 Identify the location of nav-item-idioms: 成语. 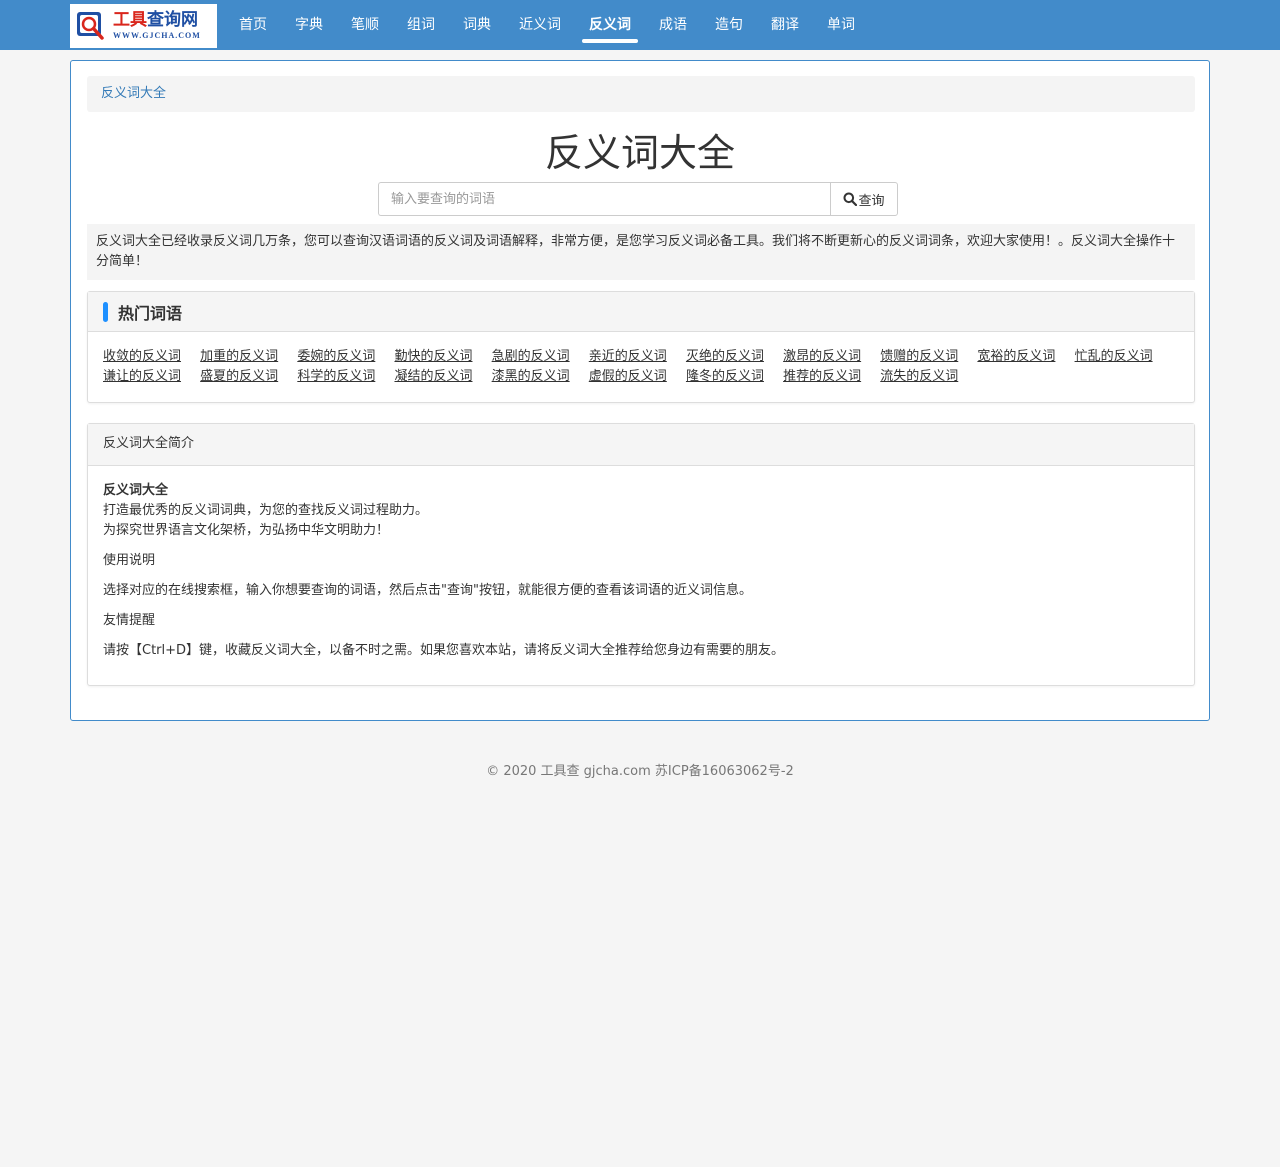
(673, 25).